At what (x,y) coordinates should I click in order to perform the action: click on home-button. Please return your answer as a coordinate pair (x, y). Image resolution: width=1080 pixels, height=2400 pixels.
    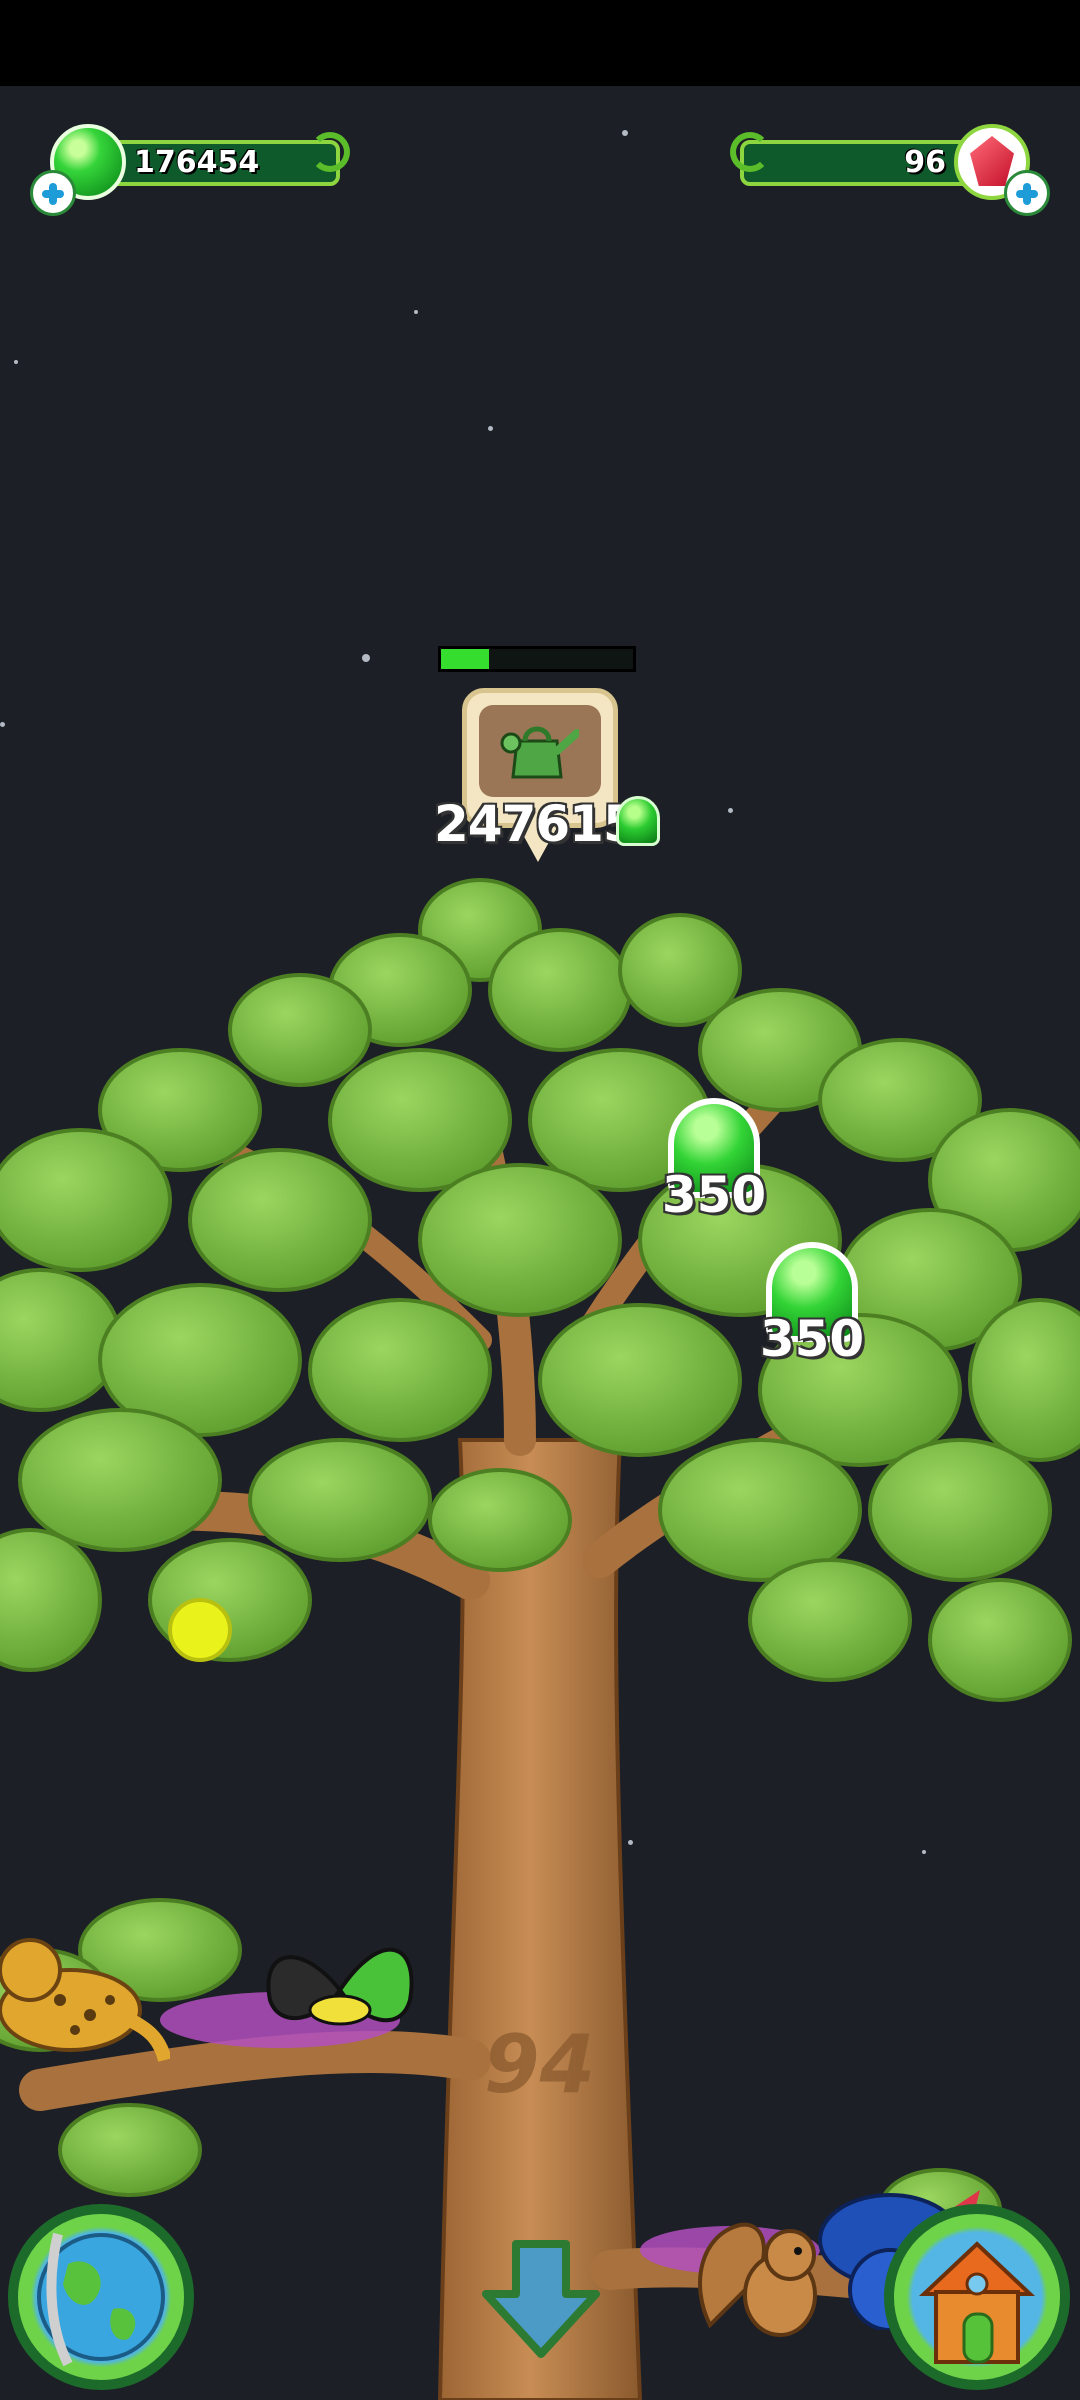
    Looking at the image, I should click on (977, 2297).